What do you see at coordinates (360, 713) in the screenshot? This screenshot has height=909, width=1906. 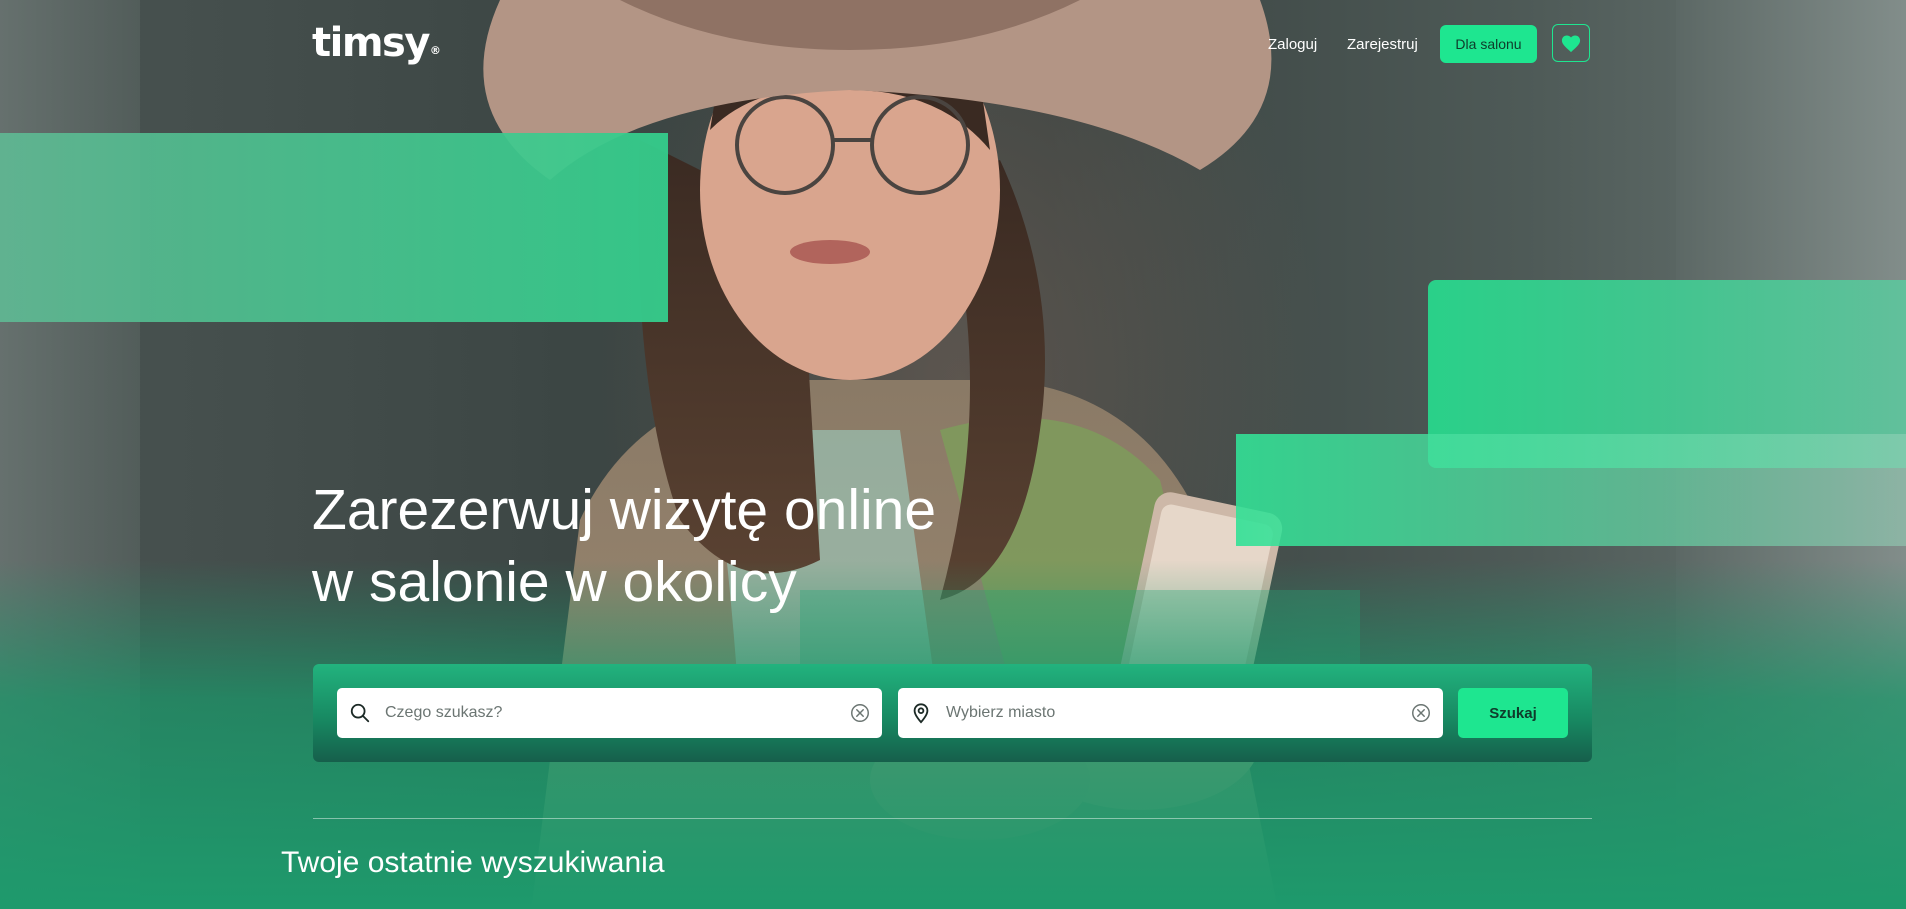 I see `search-icon` at bounding box center [360, 713].